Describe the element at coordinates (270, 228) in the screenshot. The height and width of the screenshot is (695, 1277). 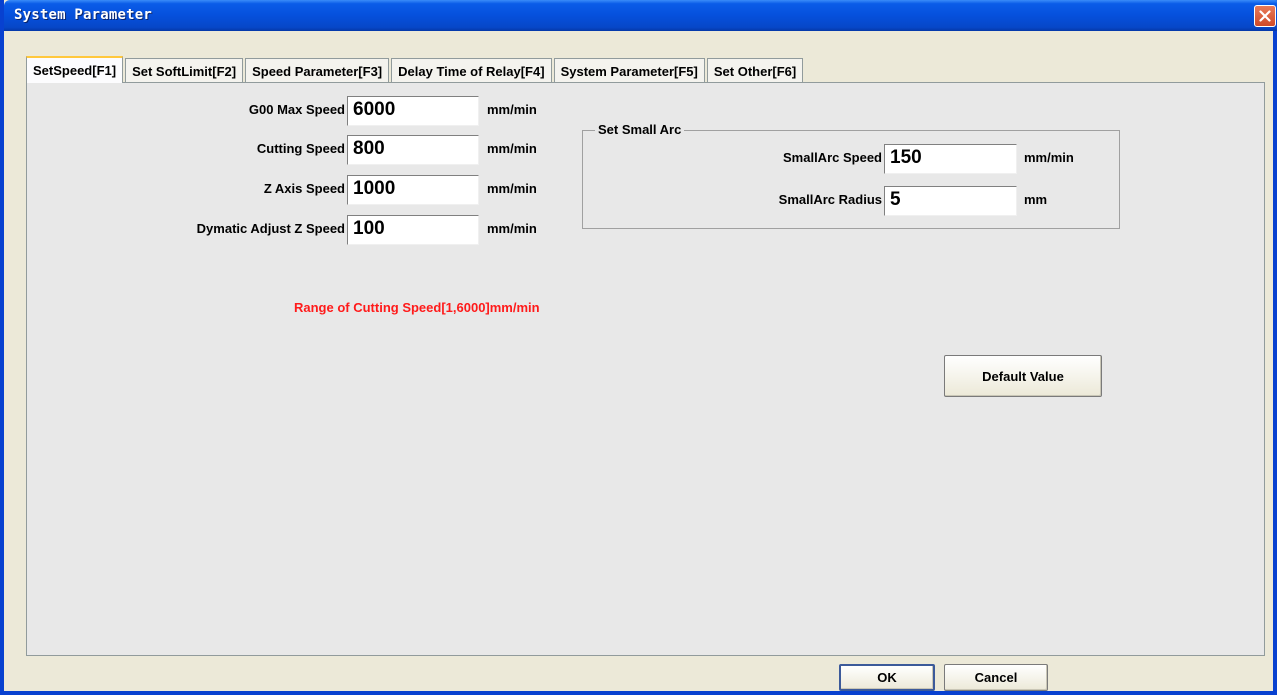
I see `dymatic-adjust-z-speed-label: Dymatic Adjust Z Speed` at that location.